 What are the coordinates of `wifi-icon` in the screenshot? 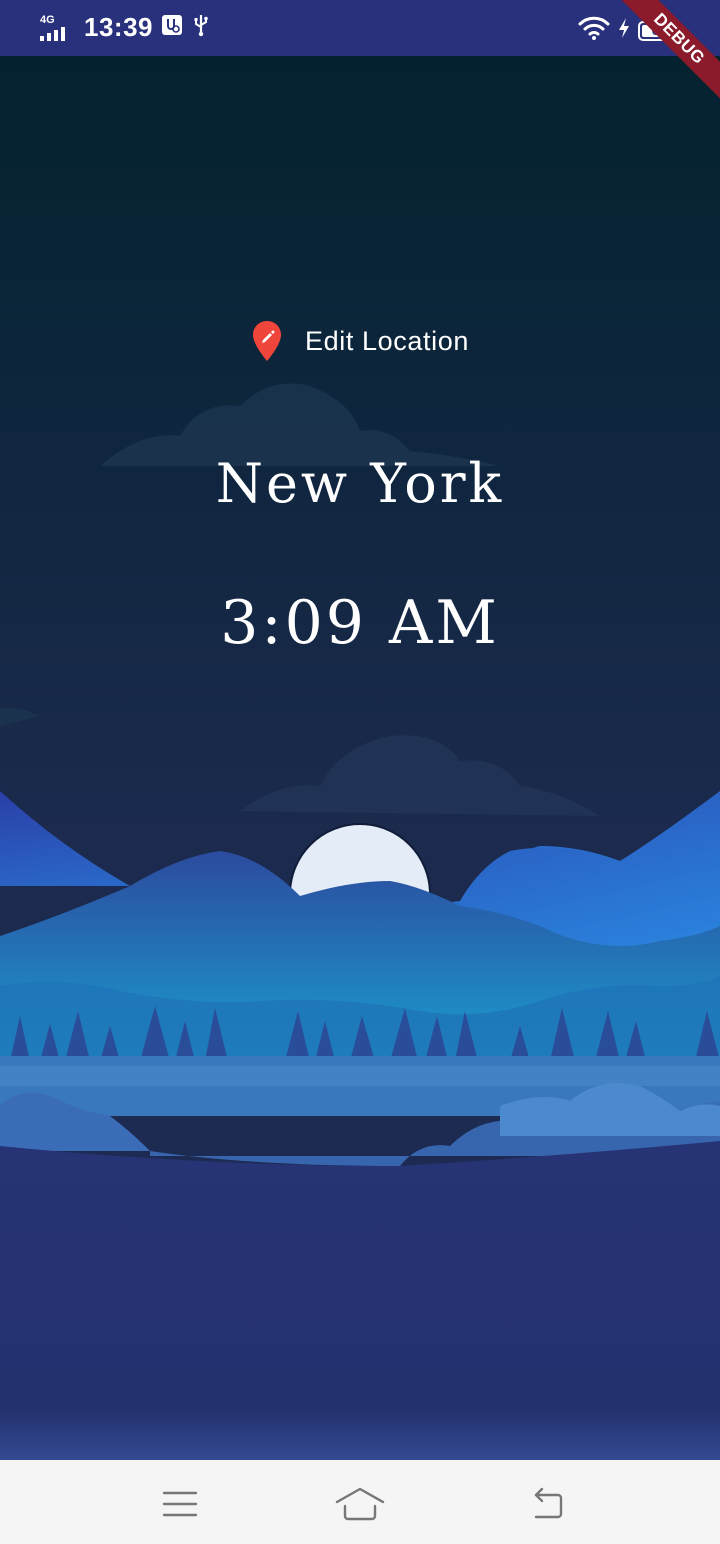 It's located at (594, 30).